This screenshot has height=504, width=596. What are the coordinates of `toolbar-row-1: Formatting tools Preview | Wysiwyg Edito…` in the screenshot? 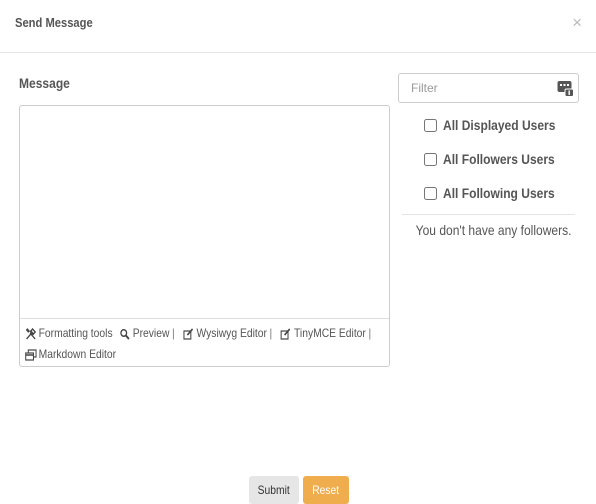 It's located at (197, 333).